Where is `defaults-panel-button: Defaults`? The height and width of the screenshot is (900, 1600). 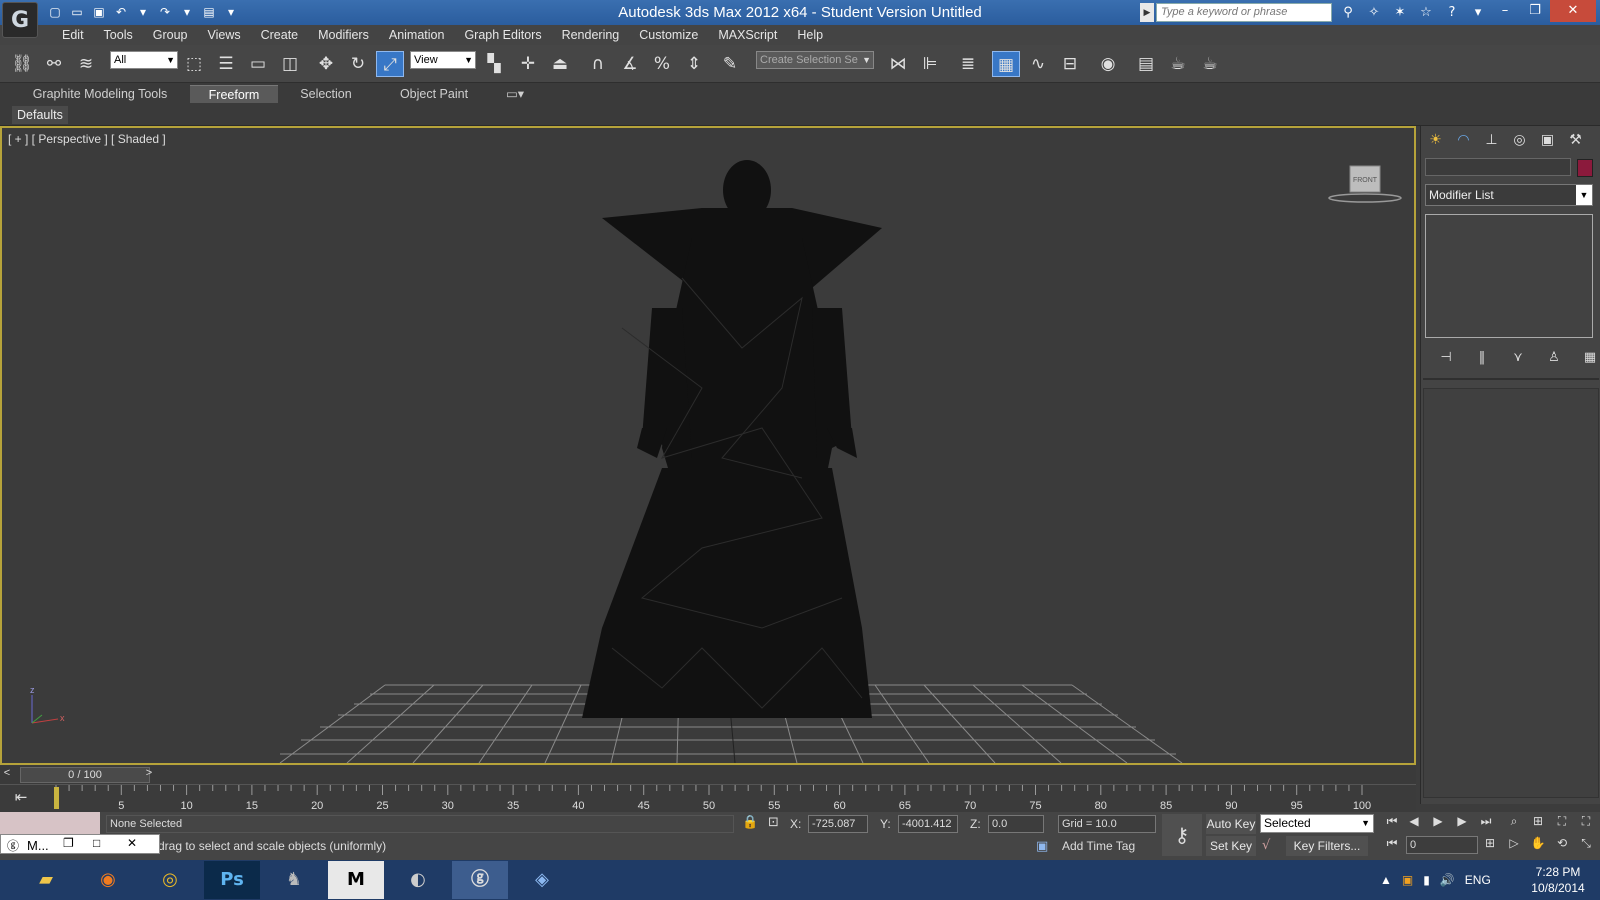 defaults-panel-button: Defaults is located at coordinates (40, 115).